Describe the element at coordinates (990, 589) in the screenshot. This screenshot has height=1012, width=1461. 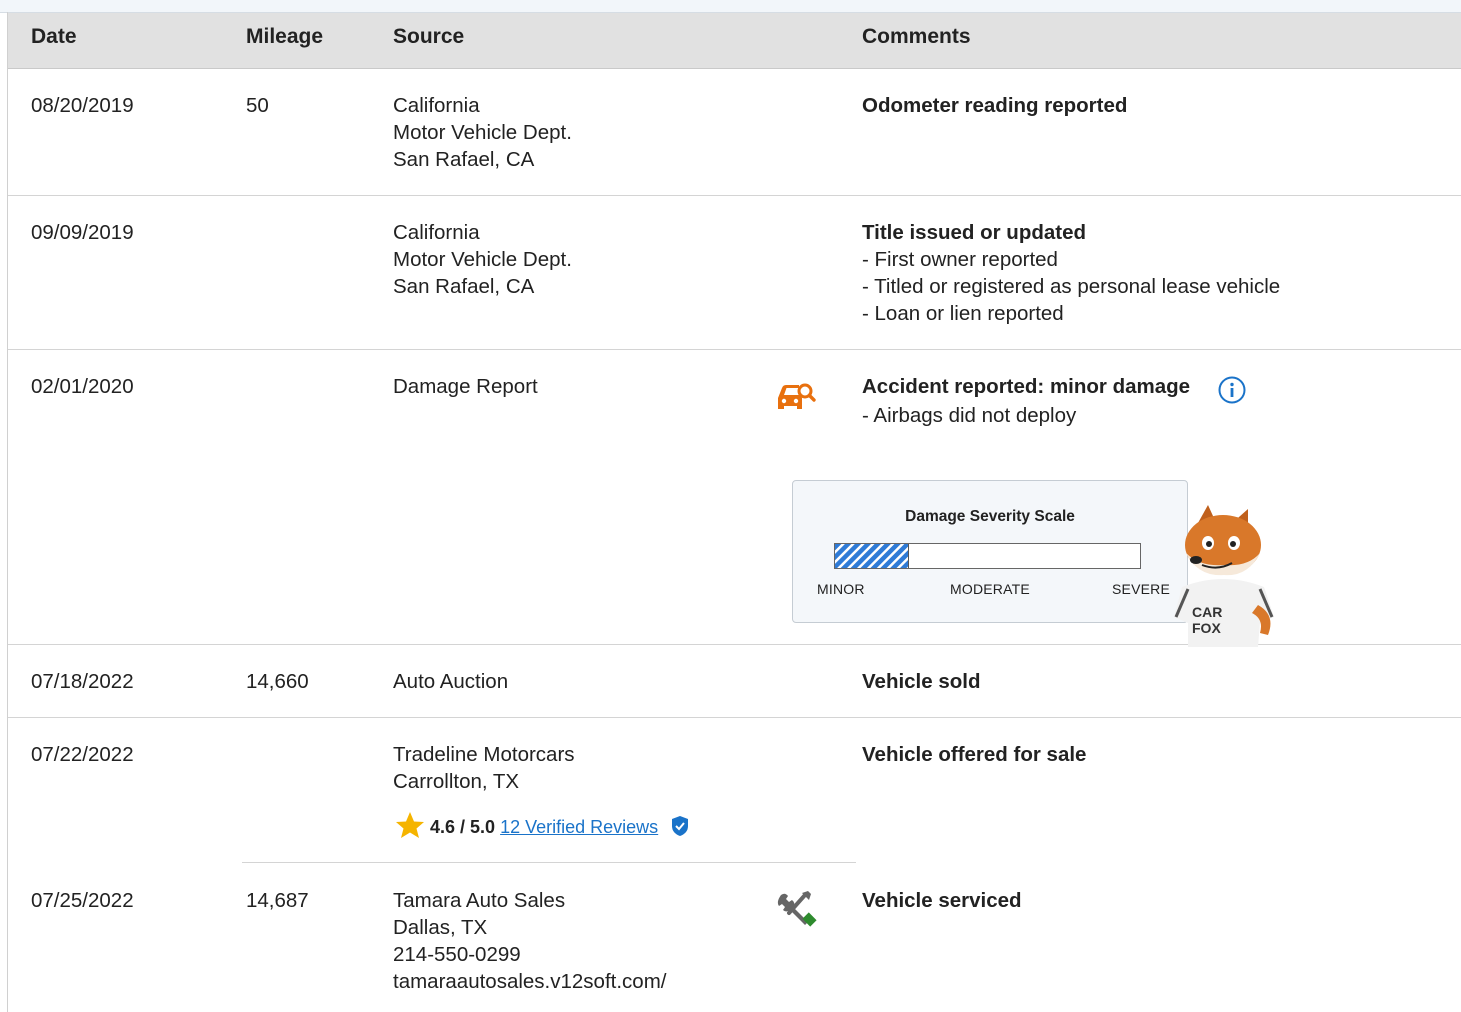
I see `severity-label-moderate: MODERATE` at that location.